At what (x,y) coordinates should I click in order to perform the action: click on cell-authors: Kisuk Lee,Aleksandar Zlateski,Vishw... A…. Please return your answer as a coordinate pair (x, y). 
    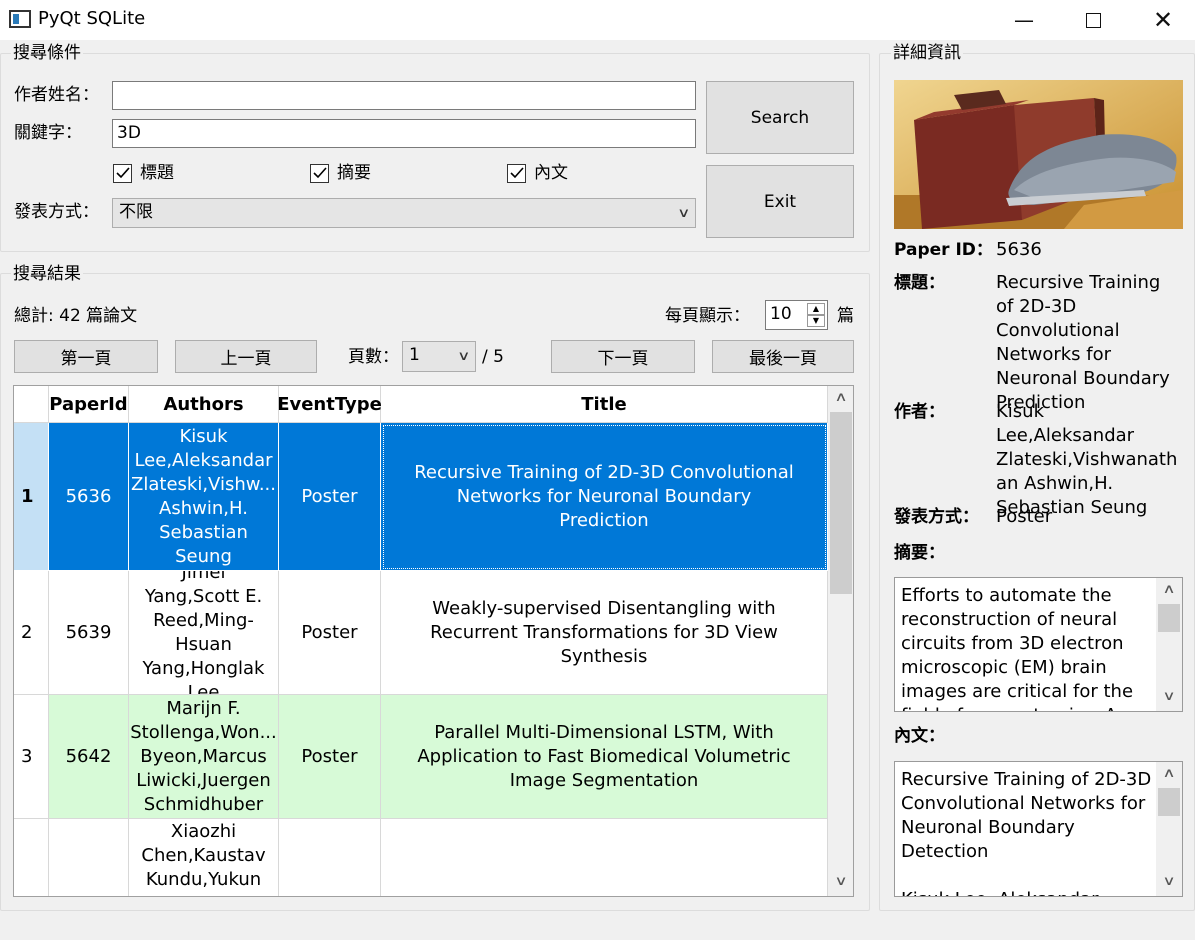
    Looking at the image, I should click on (204, 497).